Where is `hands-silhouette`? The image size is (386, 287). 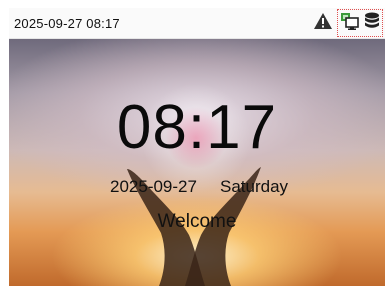
hands-silhouette is located at coordinates (194, 226).